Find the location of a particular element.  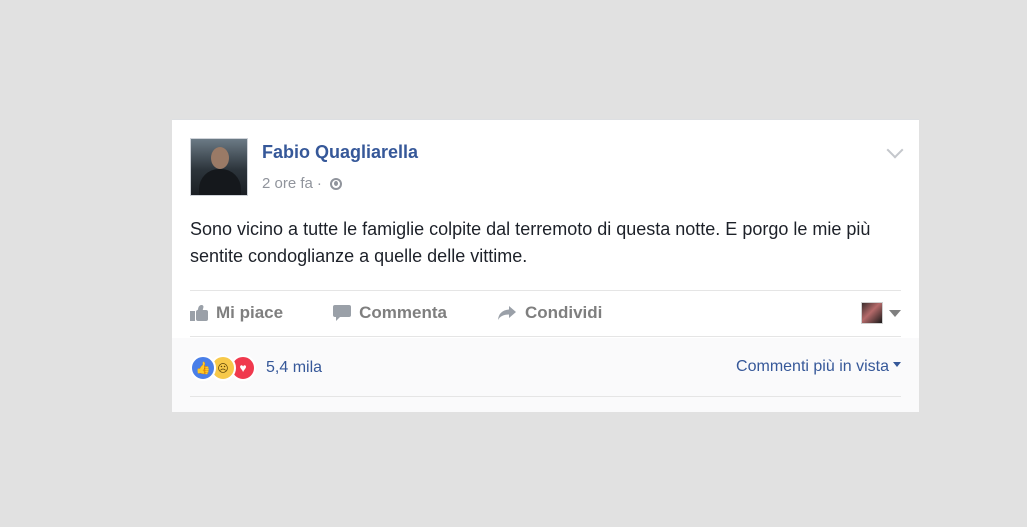

post-actions-bar: Mi piace Commenta Condividi is located at coordinates (545, 313).